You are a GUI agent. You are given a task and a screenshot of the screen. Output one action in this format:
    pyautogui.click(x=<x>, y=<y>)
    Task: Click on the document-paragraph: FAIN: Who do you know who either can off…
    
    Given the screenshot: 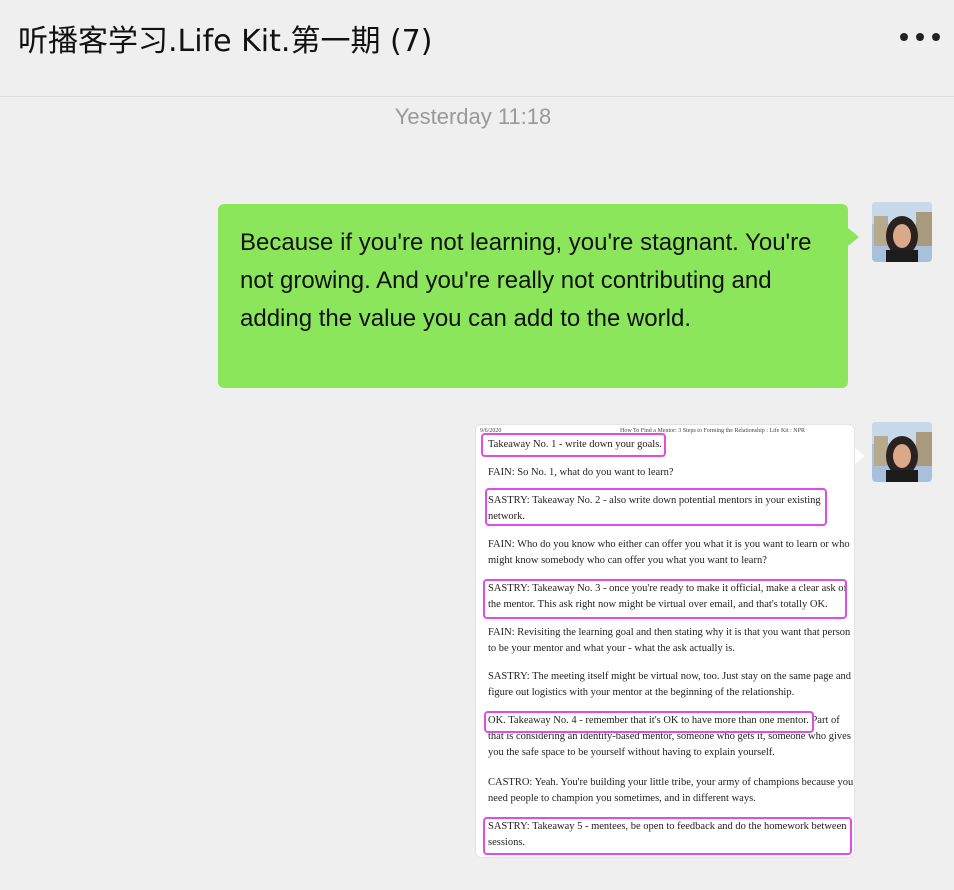 What is the action you would take?
    pyautogui.click(x=669, y=552)
    